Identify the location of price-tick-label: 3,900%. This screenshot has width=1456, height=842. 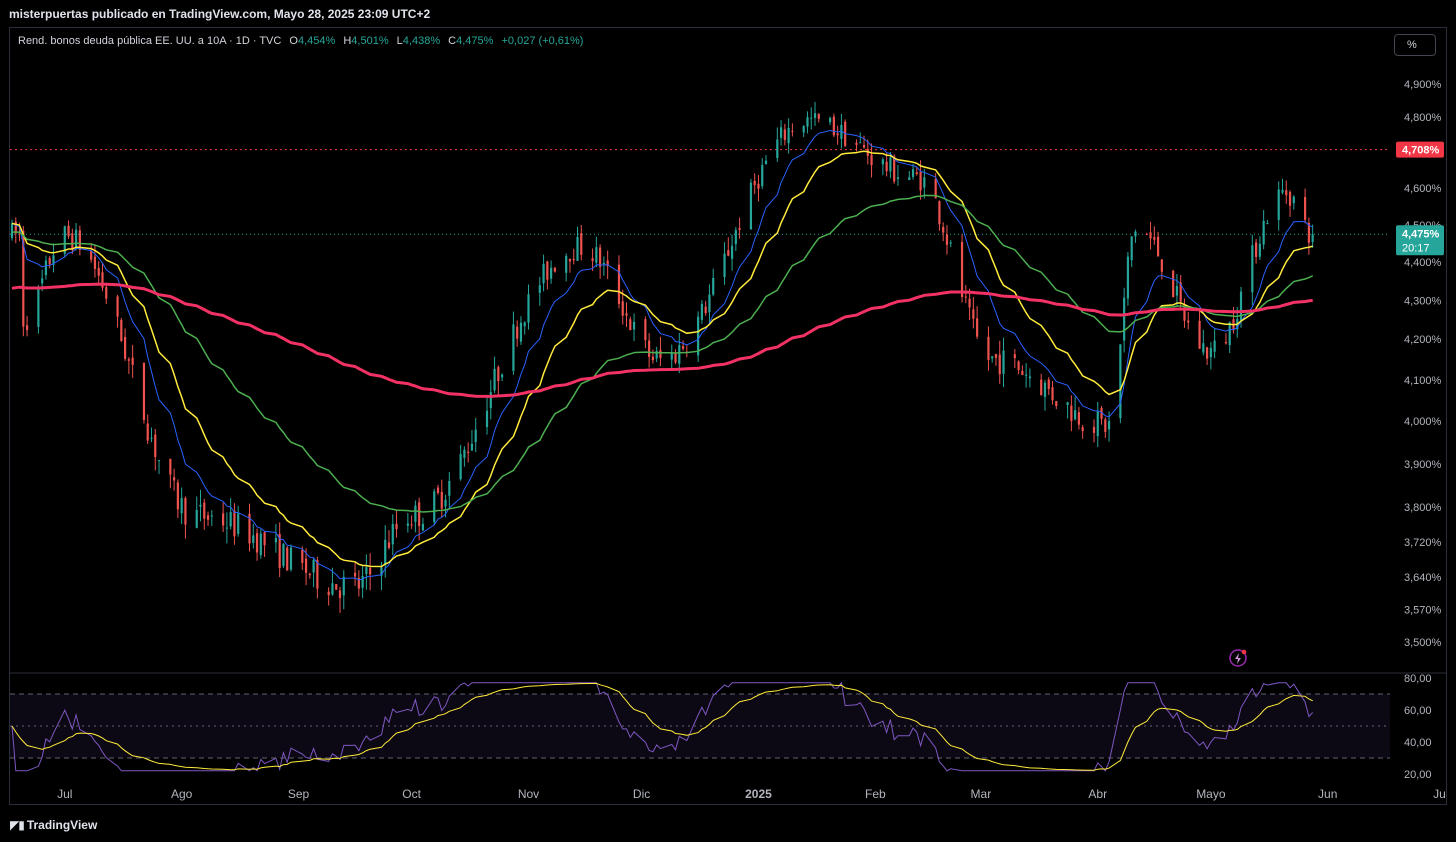
(1423, 465).